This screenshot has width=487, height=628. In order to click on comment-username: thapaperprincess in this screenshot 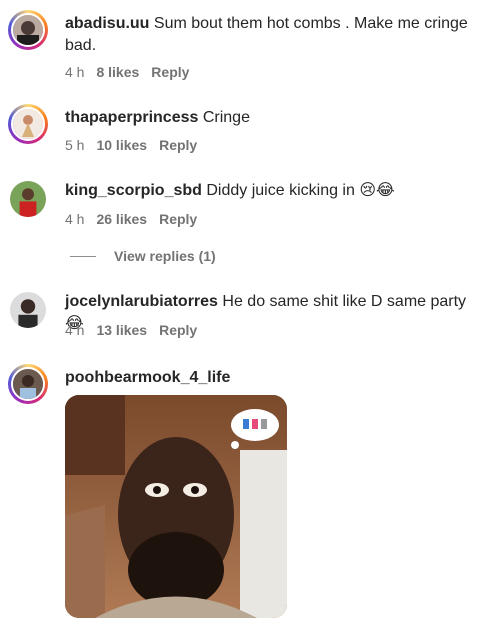, I will do `click(131, 117)`.